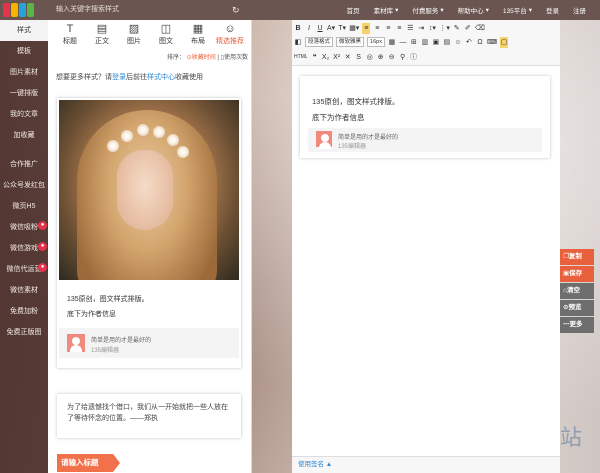 Image resolution: width=600 pixels, height=473 pixels. I want to click on format-painter-icon: ✎, so click(457, 28).